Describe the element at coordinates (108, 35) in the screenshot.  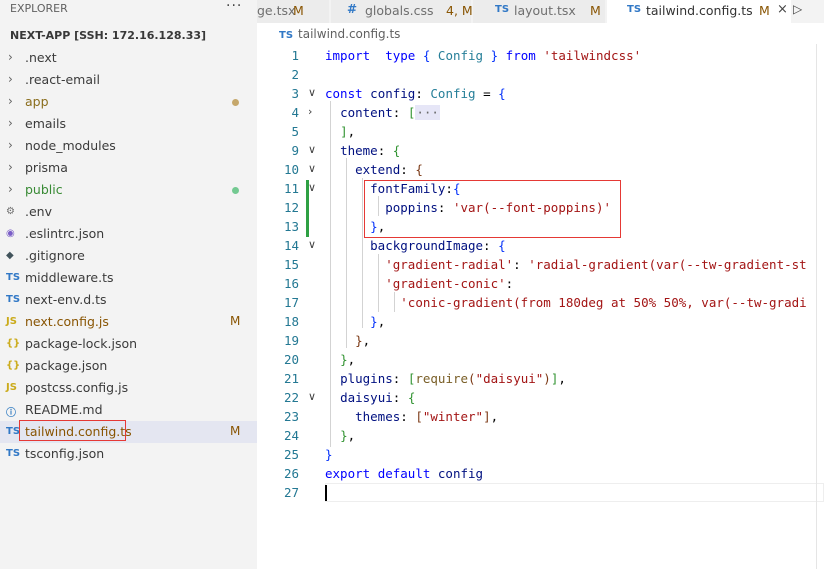
I see `project-header: NEXT-APP [SSH: 172.16.128.33]` at that location.